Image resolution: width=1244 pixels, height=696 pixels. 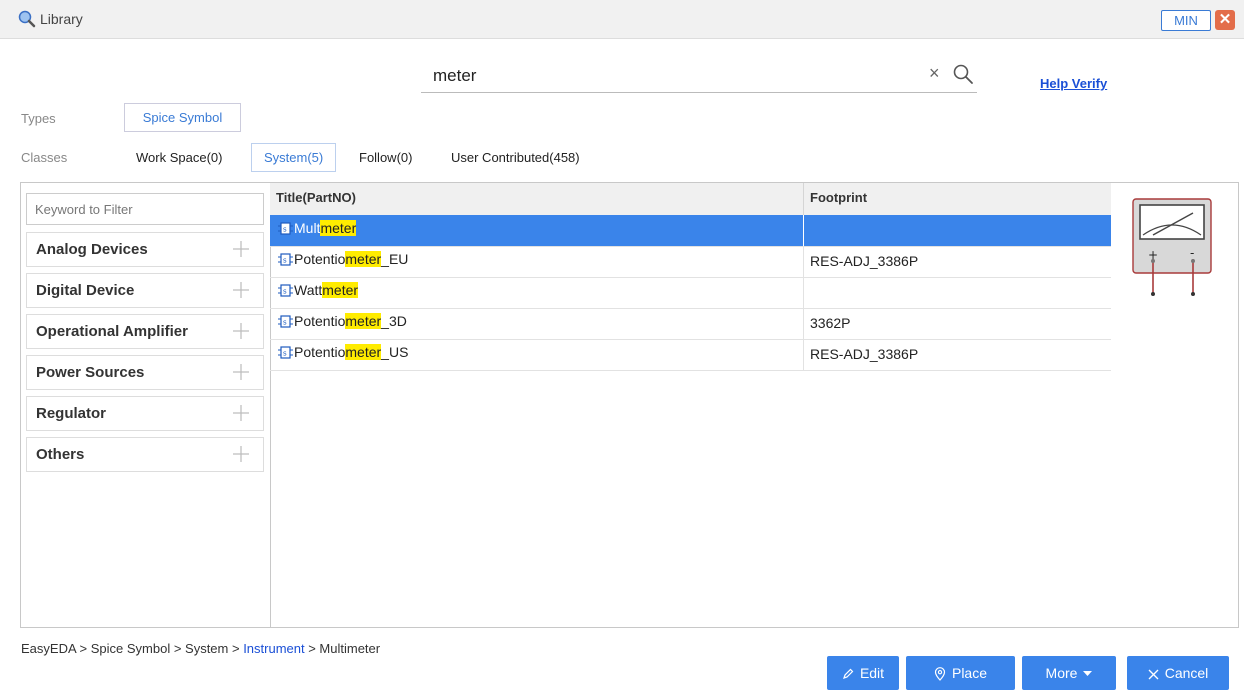 What do you see at coordinates (803, 199) in the screenshot?
I see `column-divider` at bounding box center [803, 199].